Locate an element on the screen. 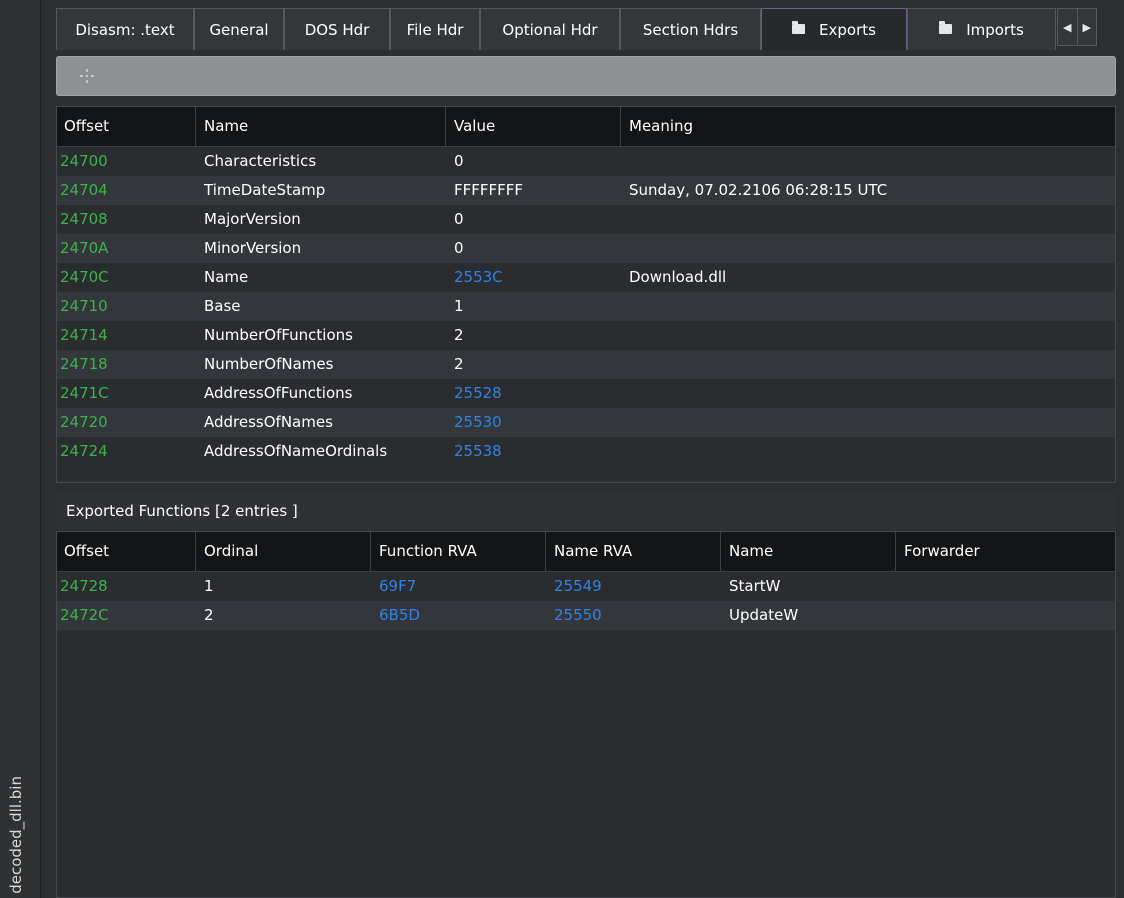 The width and height of the screenshot is (1124, 898). offset-cell: 24704 is located at coordinates (84, 190).